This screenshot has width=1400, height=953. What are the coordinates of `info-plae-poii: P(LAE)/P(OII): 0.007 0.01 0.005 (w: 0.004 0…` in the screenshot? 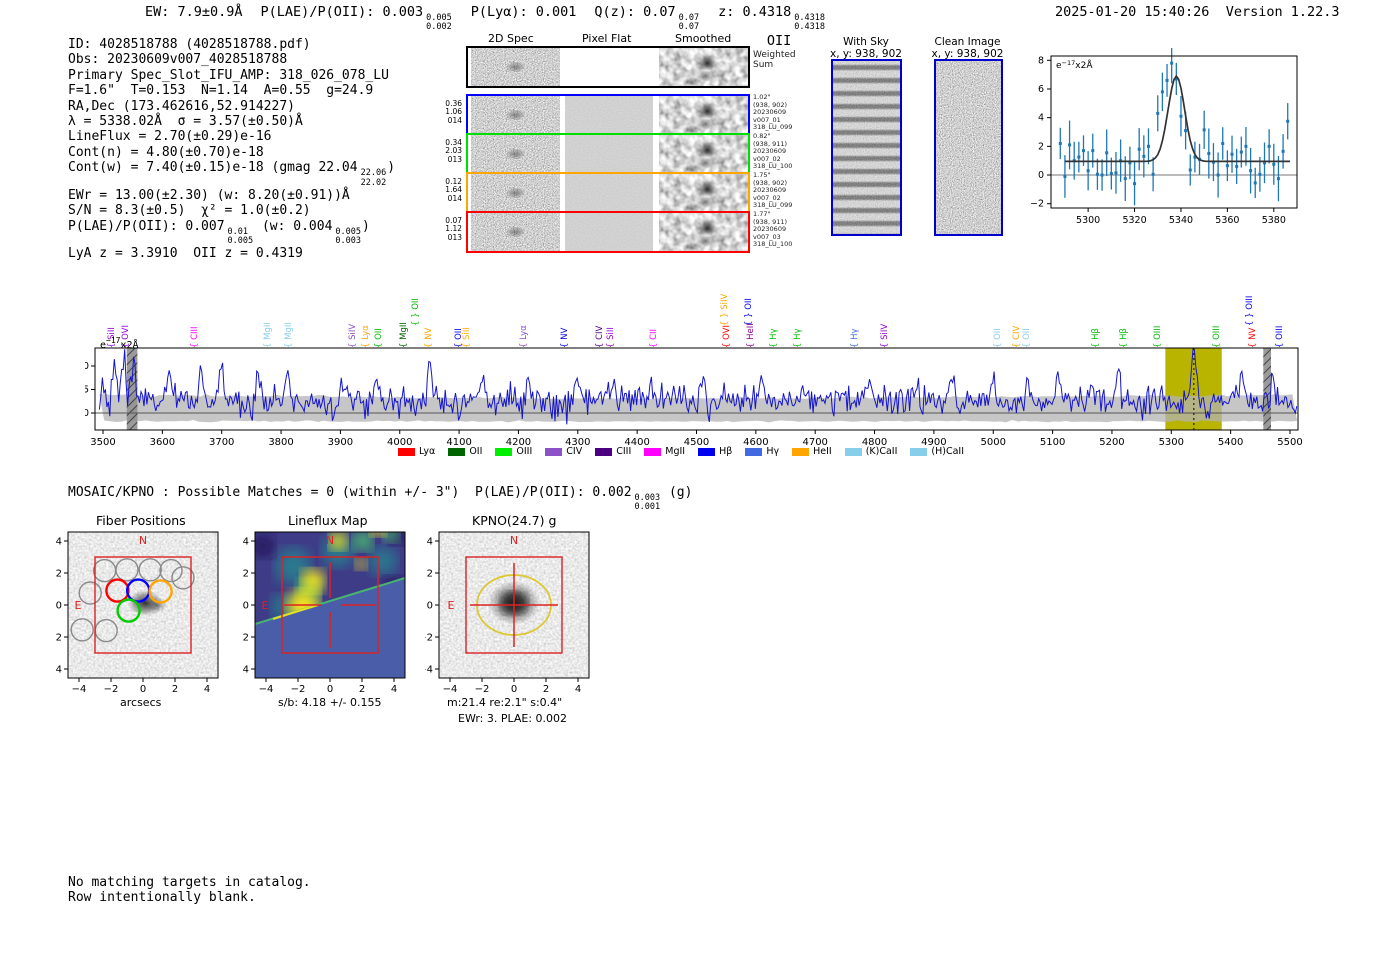 It's located at (219, 232).